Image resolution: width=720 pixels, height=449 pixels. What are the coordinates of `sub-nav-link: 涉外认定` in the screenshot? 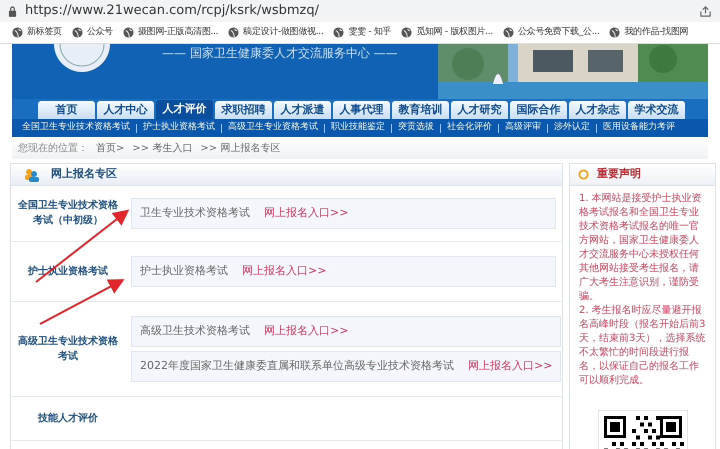 It's located at (572, 128).